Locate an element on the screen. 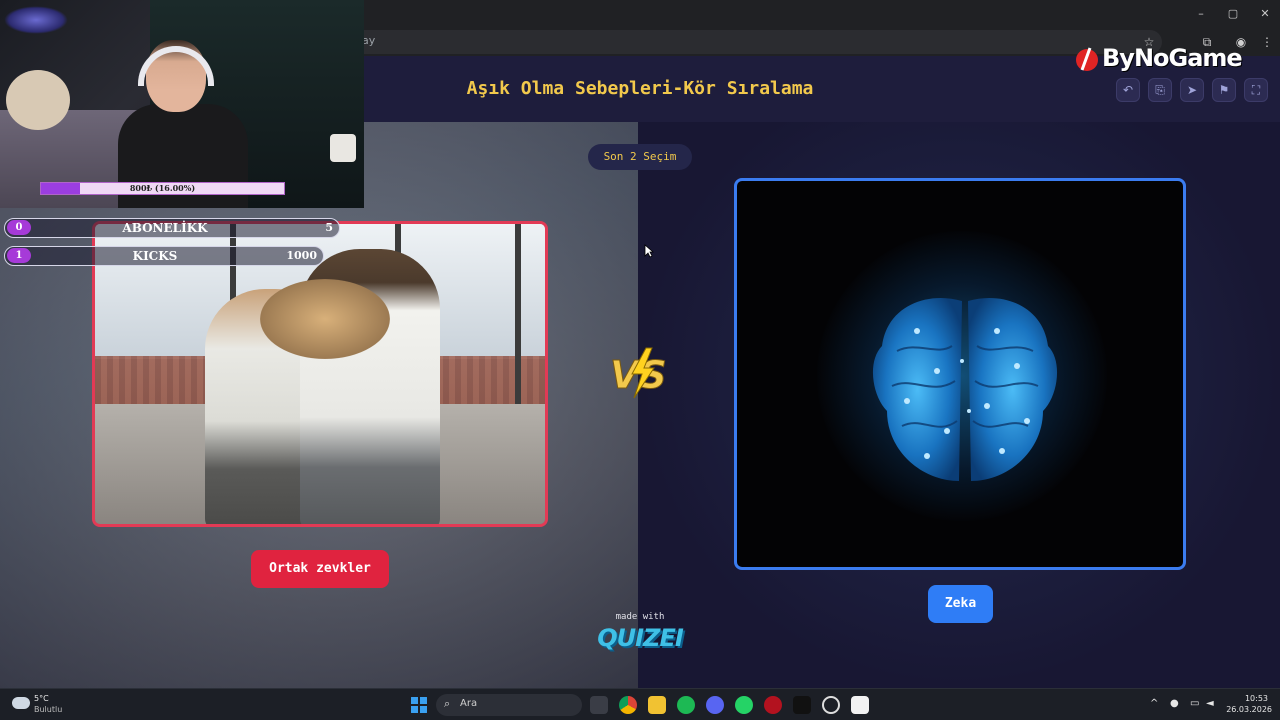  stat-row: 0 ABONELİKK 5 is located at coordinates (172, 228).